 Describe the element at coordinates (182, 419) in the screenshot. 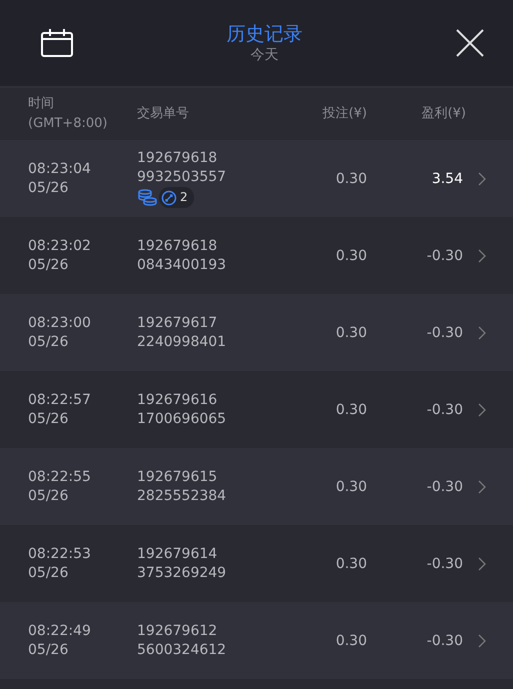

I see `trade-id: 1700696065` at that location.